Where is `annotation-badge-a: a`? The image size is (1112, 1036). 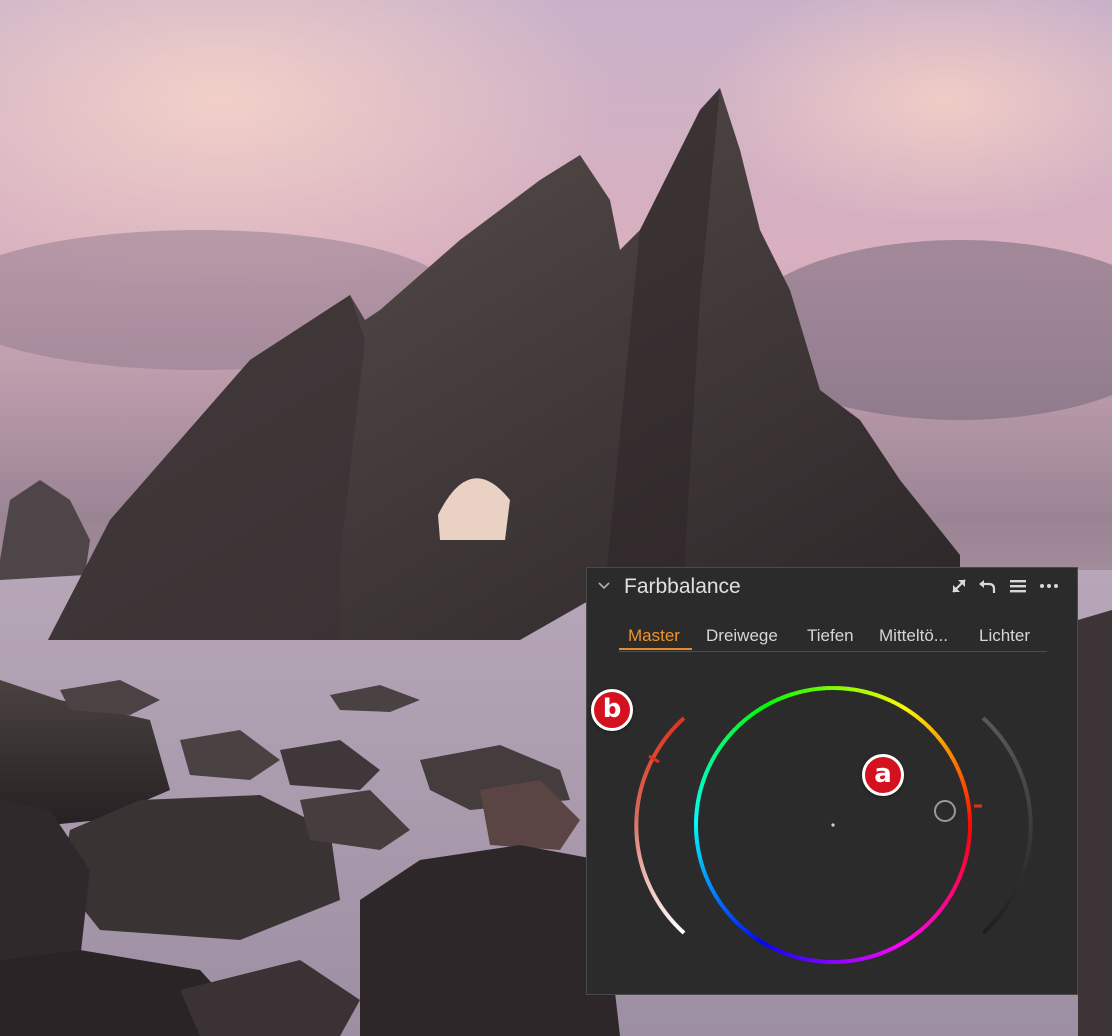 annotation-badge-a: a is located at coordinates (883, 775).